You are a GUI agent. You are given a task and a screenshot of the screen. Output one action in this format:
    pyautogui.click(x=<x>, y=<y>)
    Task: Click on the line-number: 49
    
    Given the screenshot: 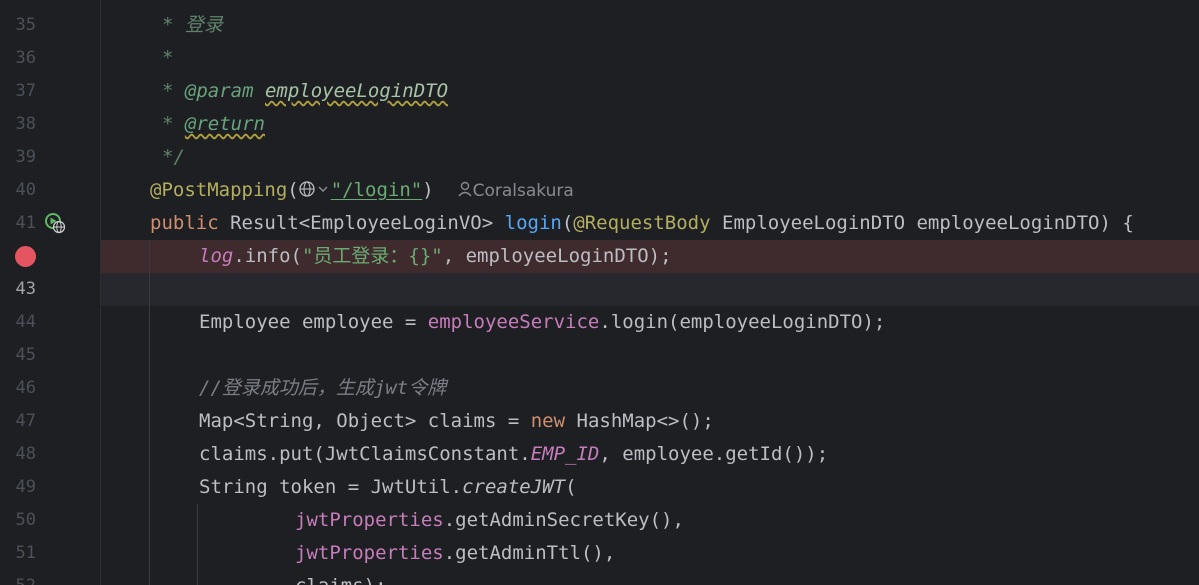 What is the action you would take?
    pyautogui.click(x=25, y=487)
    